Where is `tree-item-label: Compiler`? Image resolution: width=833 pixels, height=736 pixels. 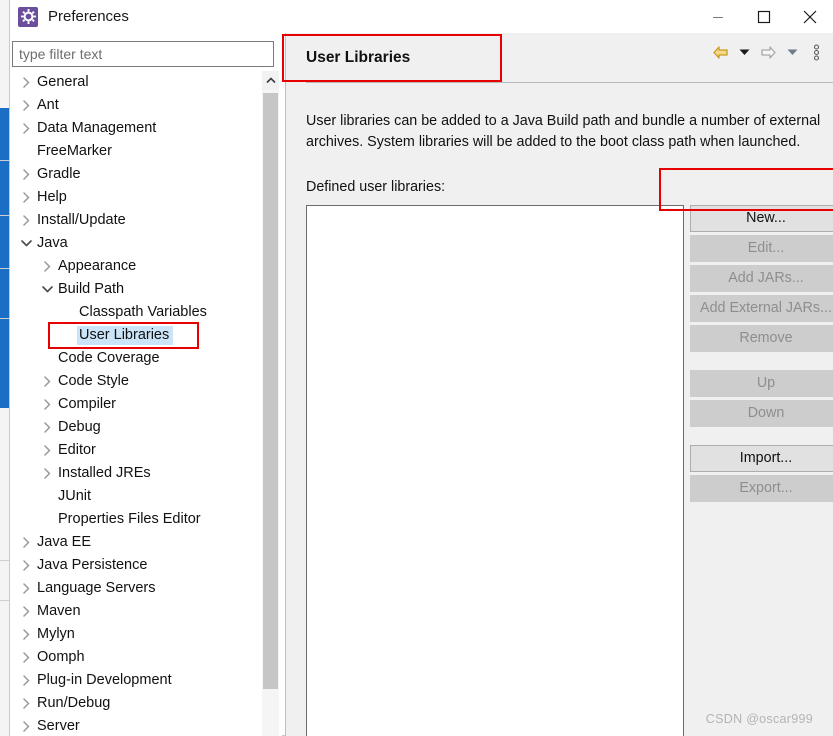
tree-item-label: Compiler is located at coordinates (87, 404).